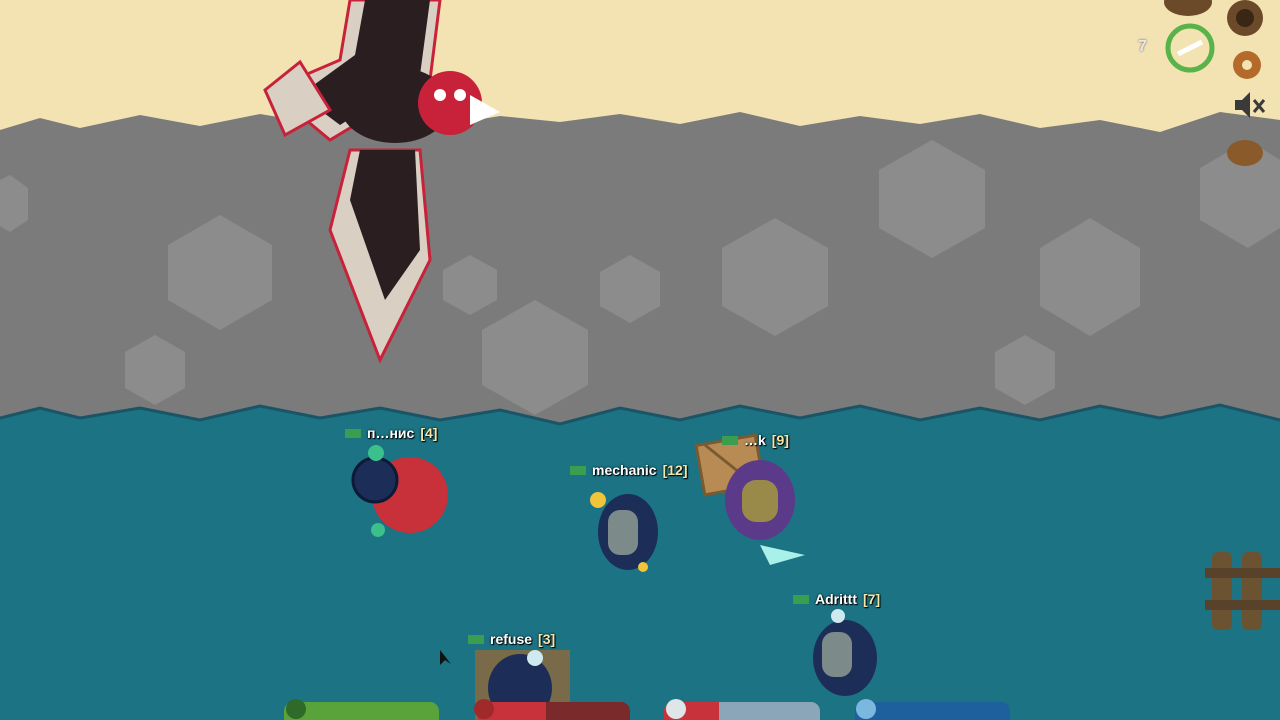  I want to click on temperature-bar, so click(742, 711).